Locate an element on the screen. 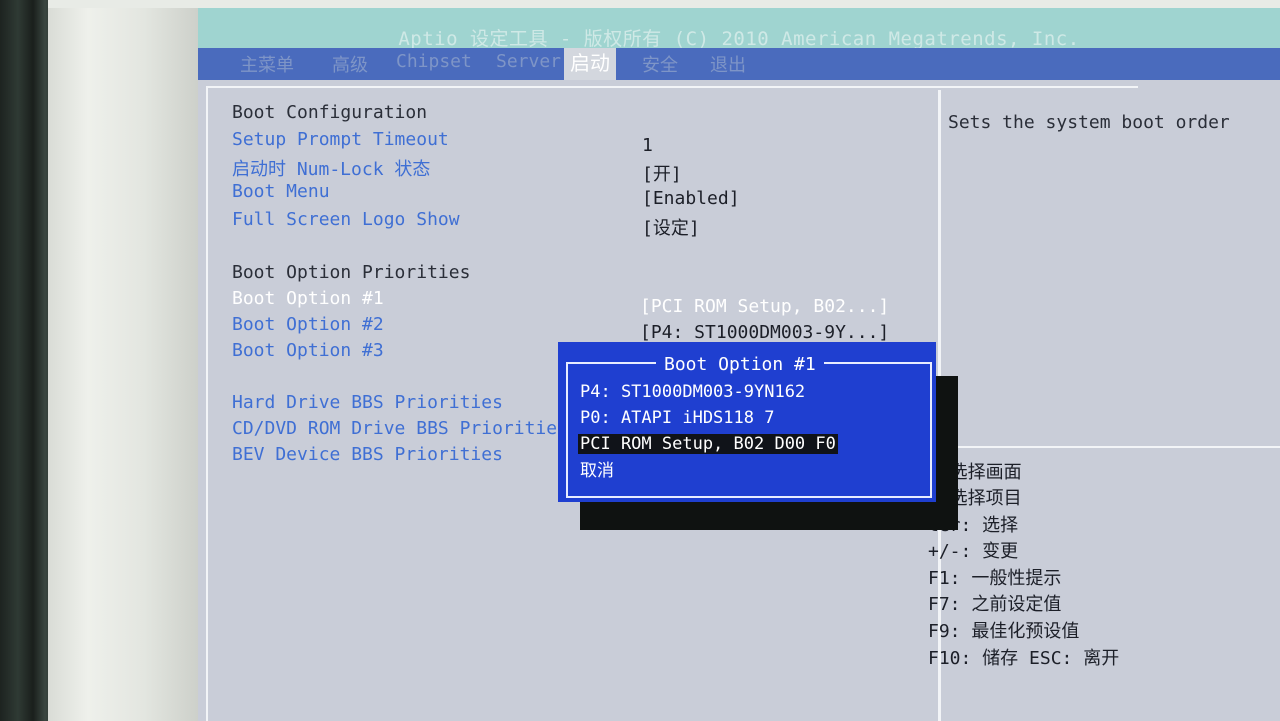 This screenshot has height=721, width=1280. tab-security: 安全 is located at coordinates (660, 64).